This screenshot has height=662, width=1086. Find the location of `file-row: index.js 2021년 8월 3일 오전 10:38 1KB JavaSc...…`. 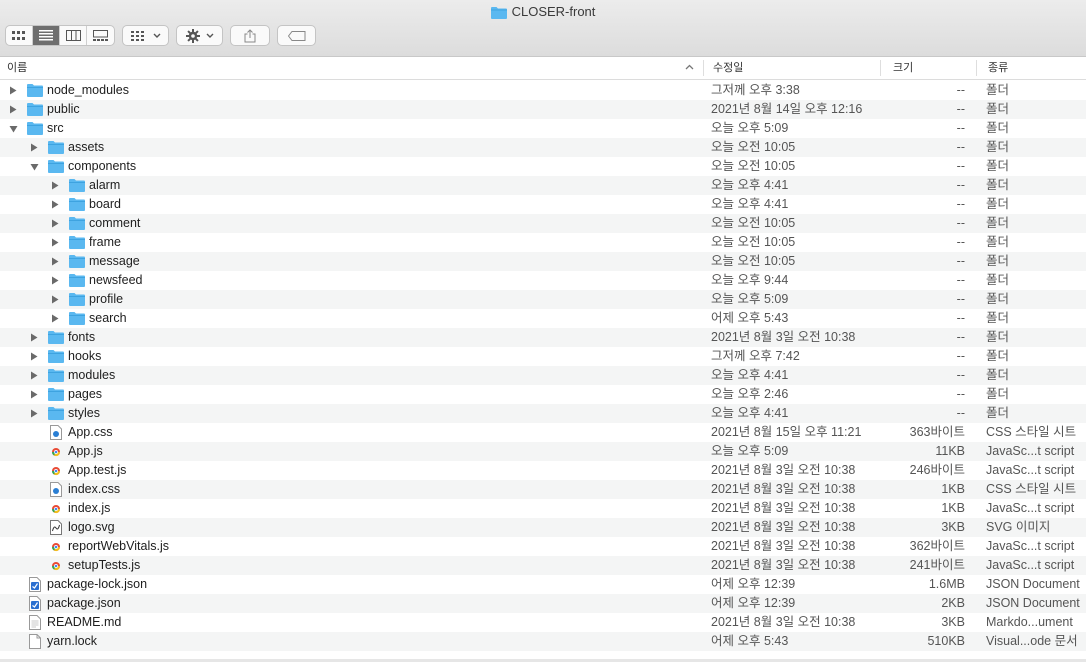

file-row: index.js 2021년 8월 3일 오전 10:38 1KB JavaSc...… is located at coordinates (543, 508).